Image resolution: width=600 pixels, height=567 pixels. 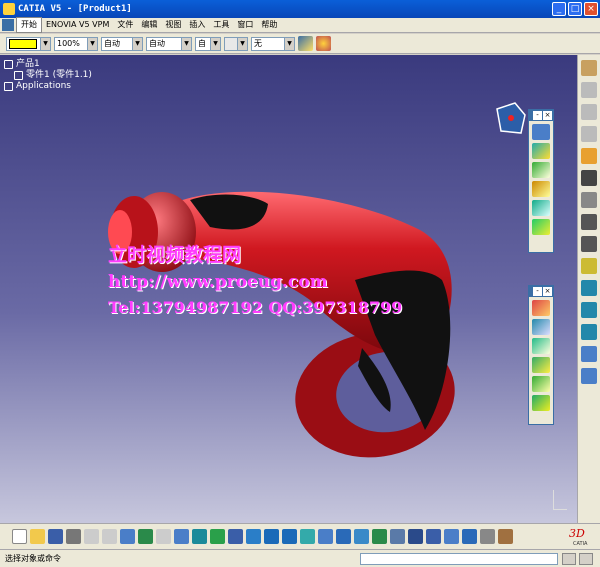 I want to click on floating-toolbar-2: - ×, so click(x=541, y=355).